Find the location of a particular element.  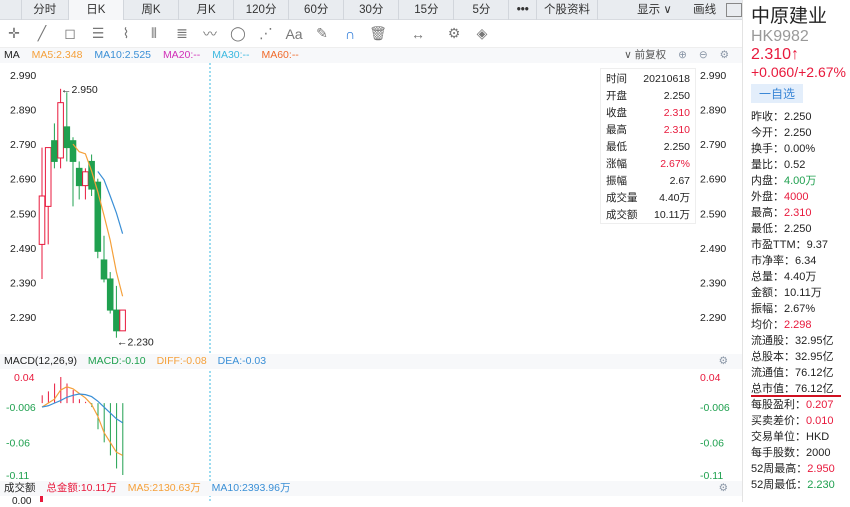

macd-axis-label-right: -0.06 is located at coordinates (712, 443).